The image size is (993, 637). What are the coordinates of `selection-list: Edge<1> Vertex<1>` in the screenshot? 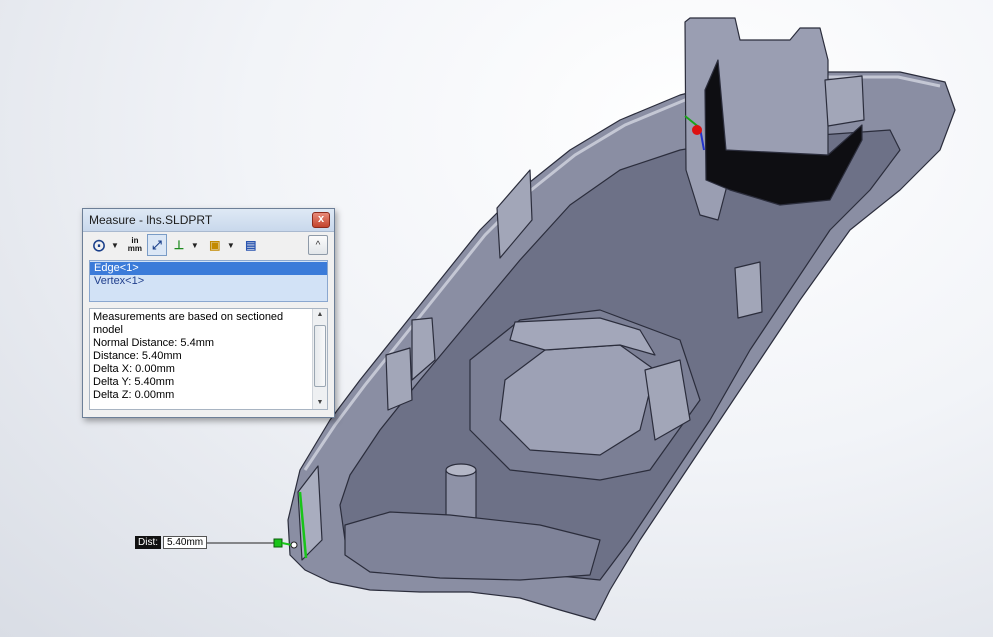 It's located at (208, 281).